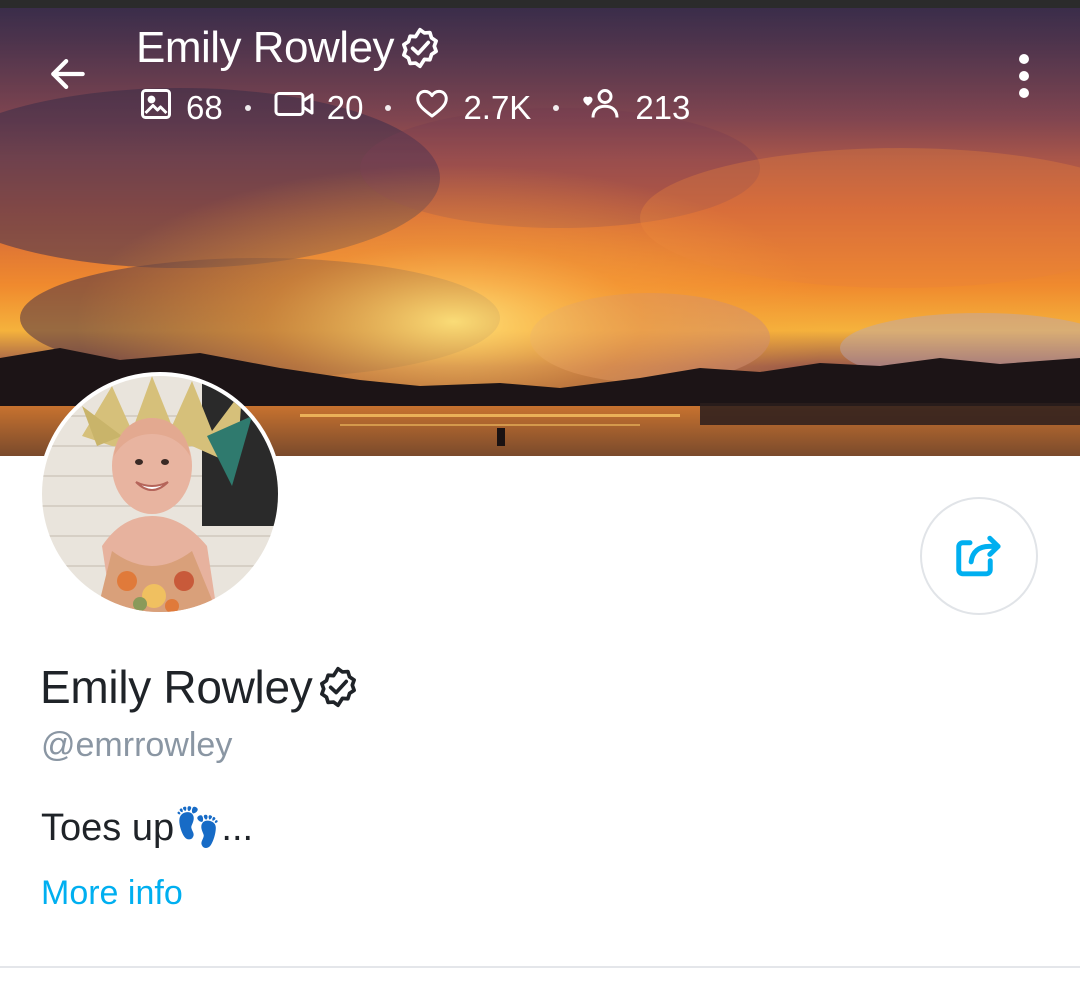 This screenshot has width=1080, height=989. What do you see at coordinates (265, 47) in the screenshot?
I see `header-title-text: Emily Rowley` at bounding box center [265, 47].